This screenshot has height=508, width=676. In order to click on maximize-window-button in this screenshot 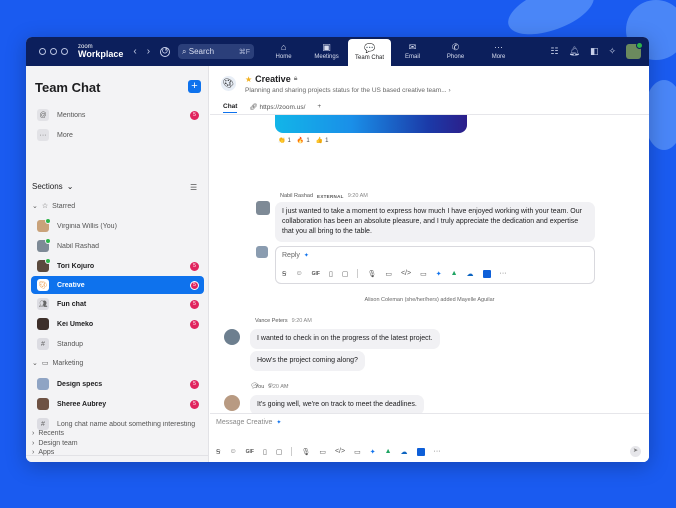, I will do `click(64, 51)`.